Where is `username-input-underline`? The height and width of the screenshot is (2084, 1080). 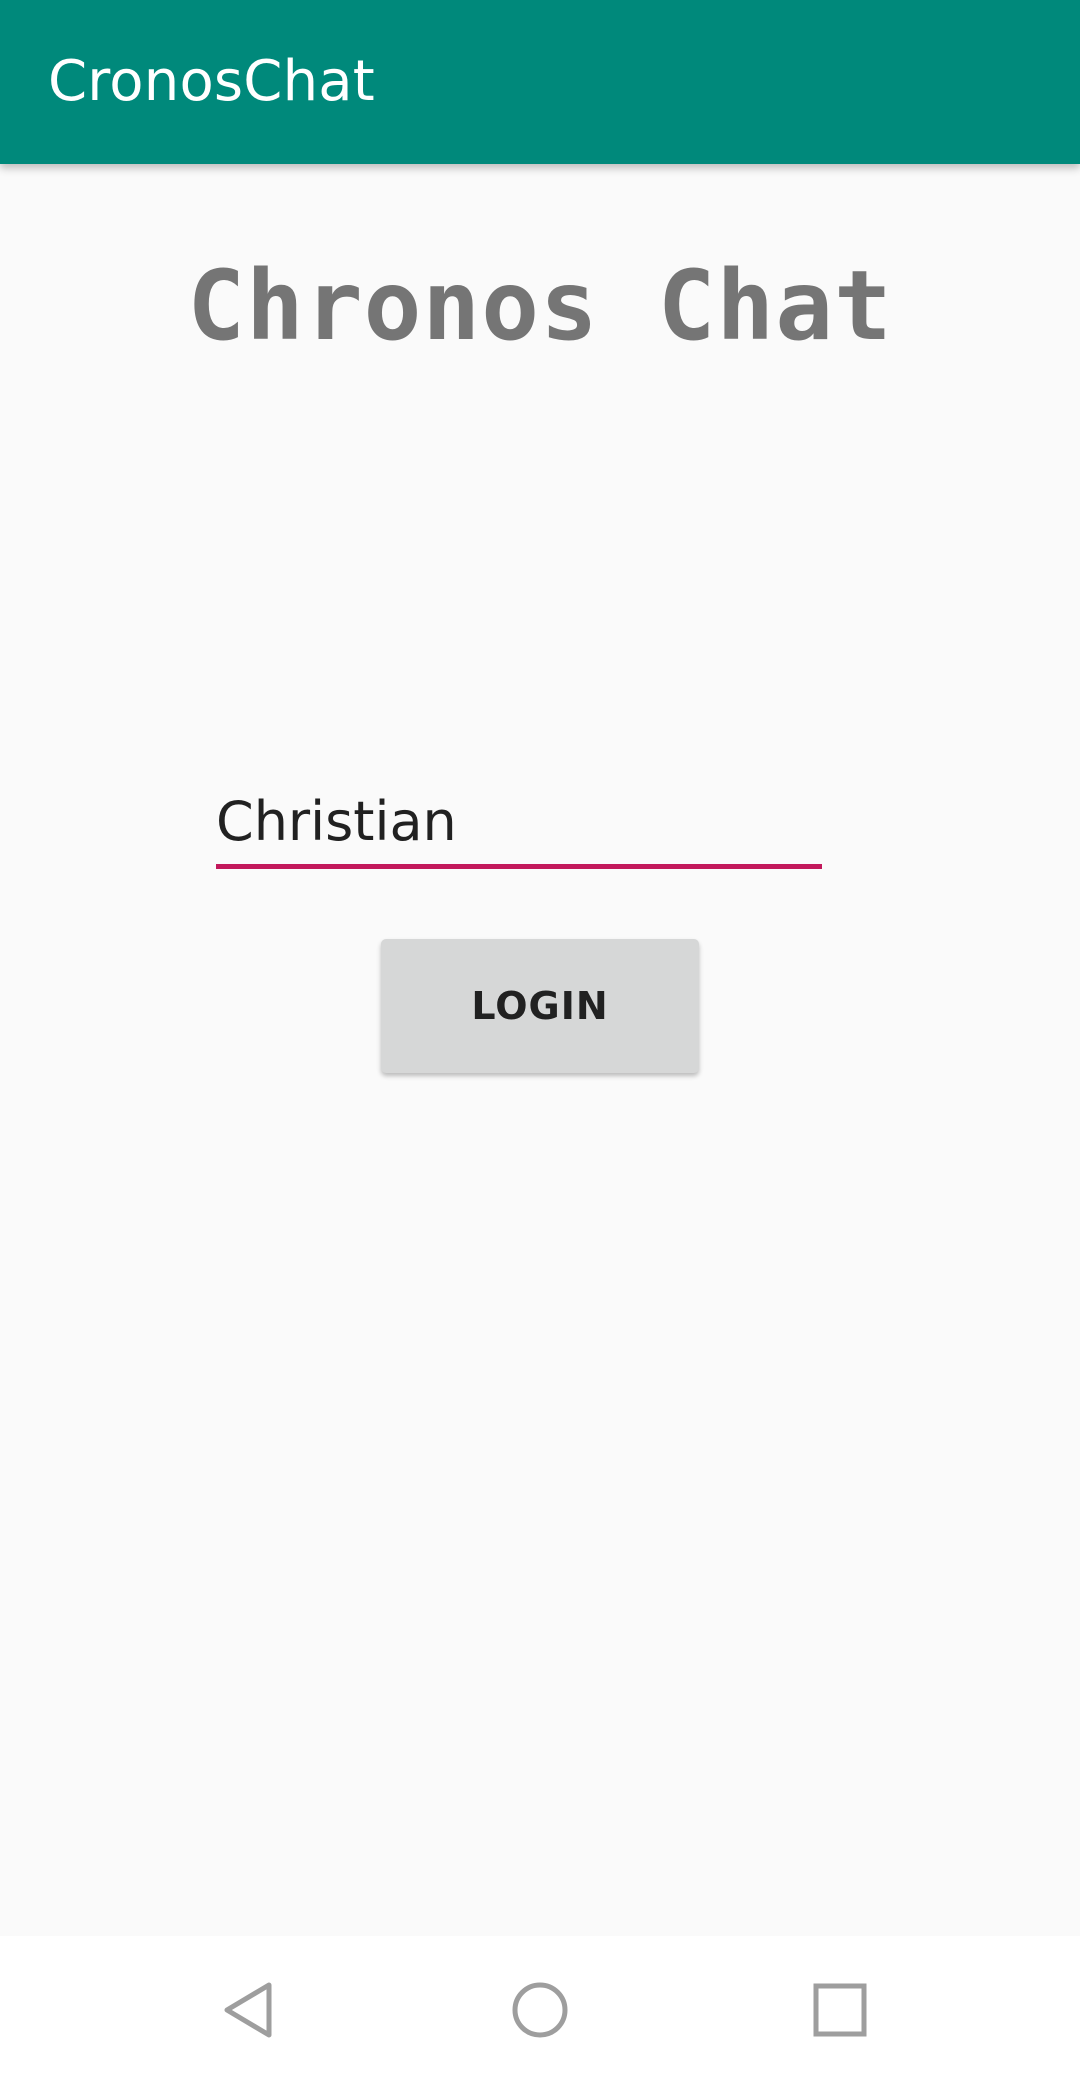
username-input-underline is located at coordinates (519, 866).